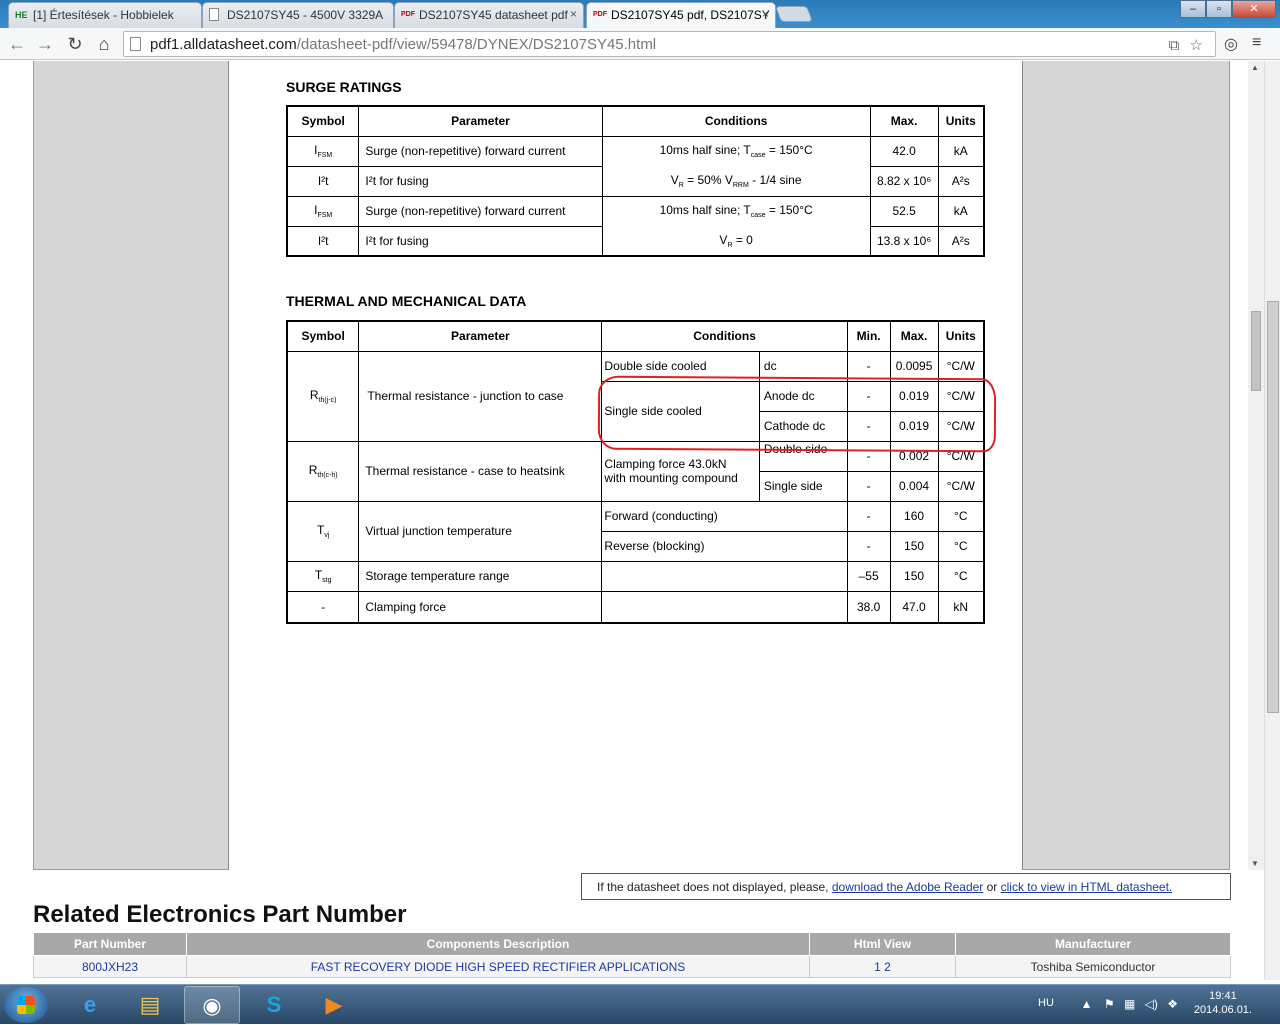 Image resolution: width=1280 pixels, height=1025 pixels. What do you see at coordinates (1093, 944) in the screenshot?
I see `col-manufacturer: Manufacturer` at bounding box center [1093, 944].